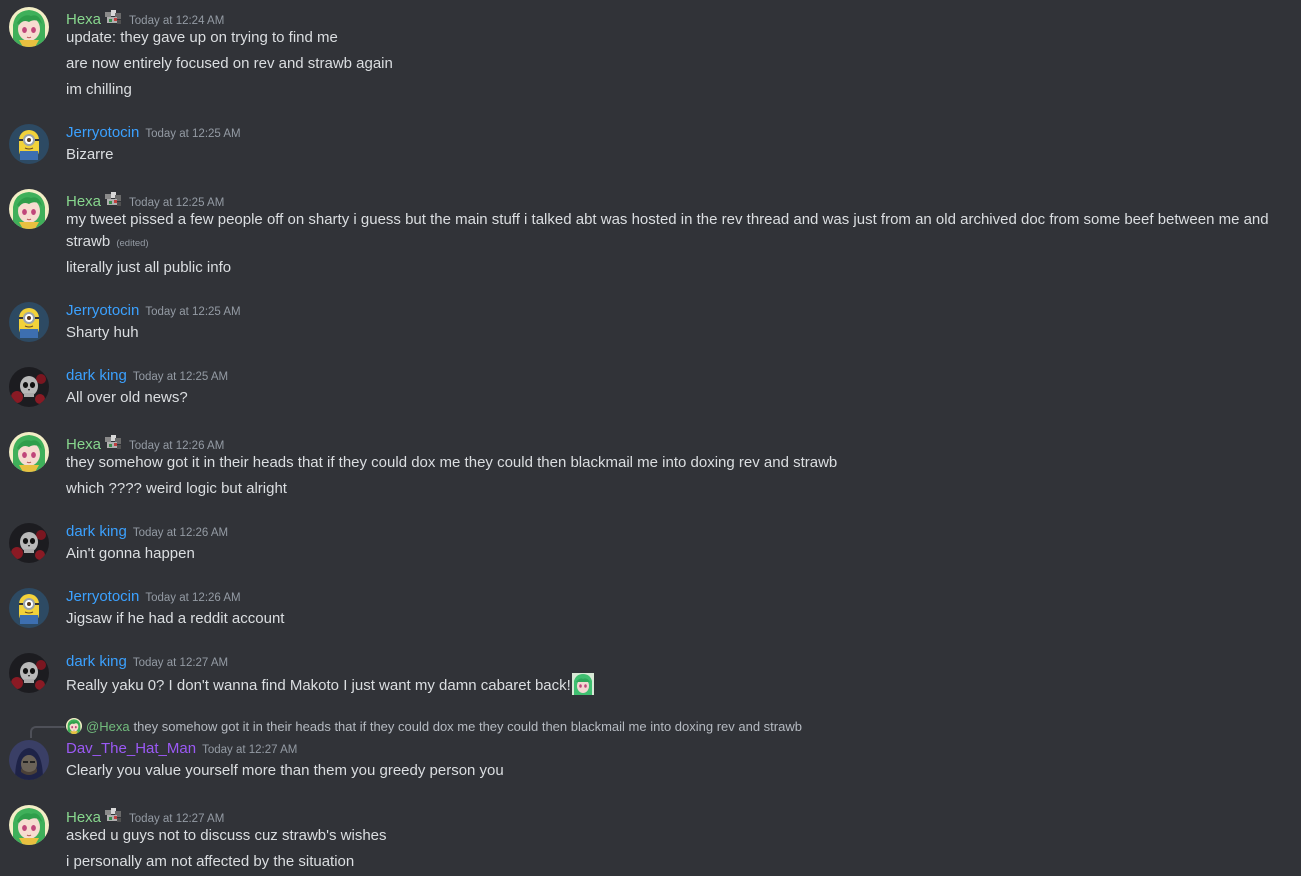 This screenshot has width=1301, height=876. Describe the element at coordinates (99, 89) in the screenshot. I see `message-text: im chilling` at that location.